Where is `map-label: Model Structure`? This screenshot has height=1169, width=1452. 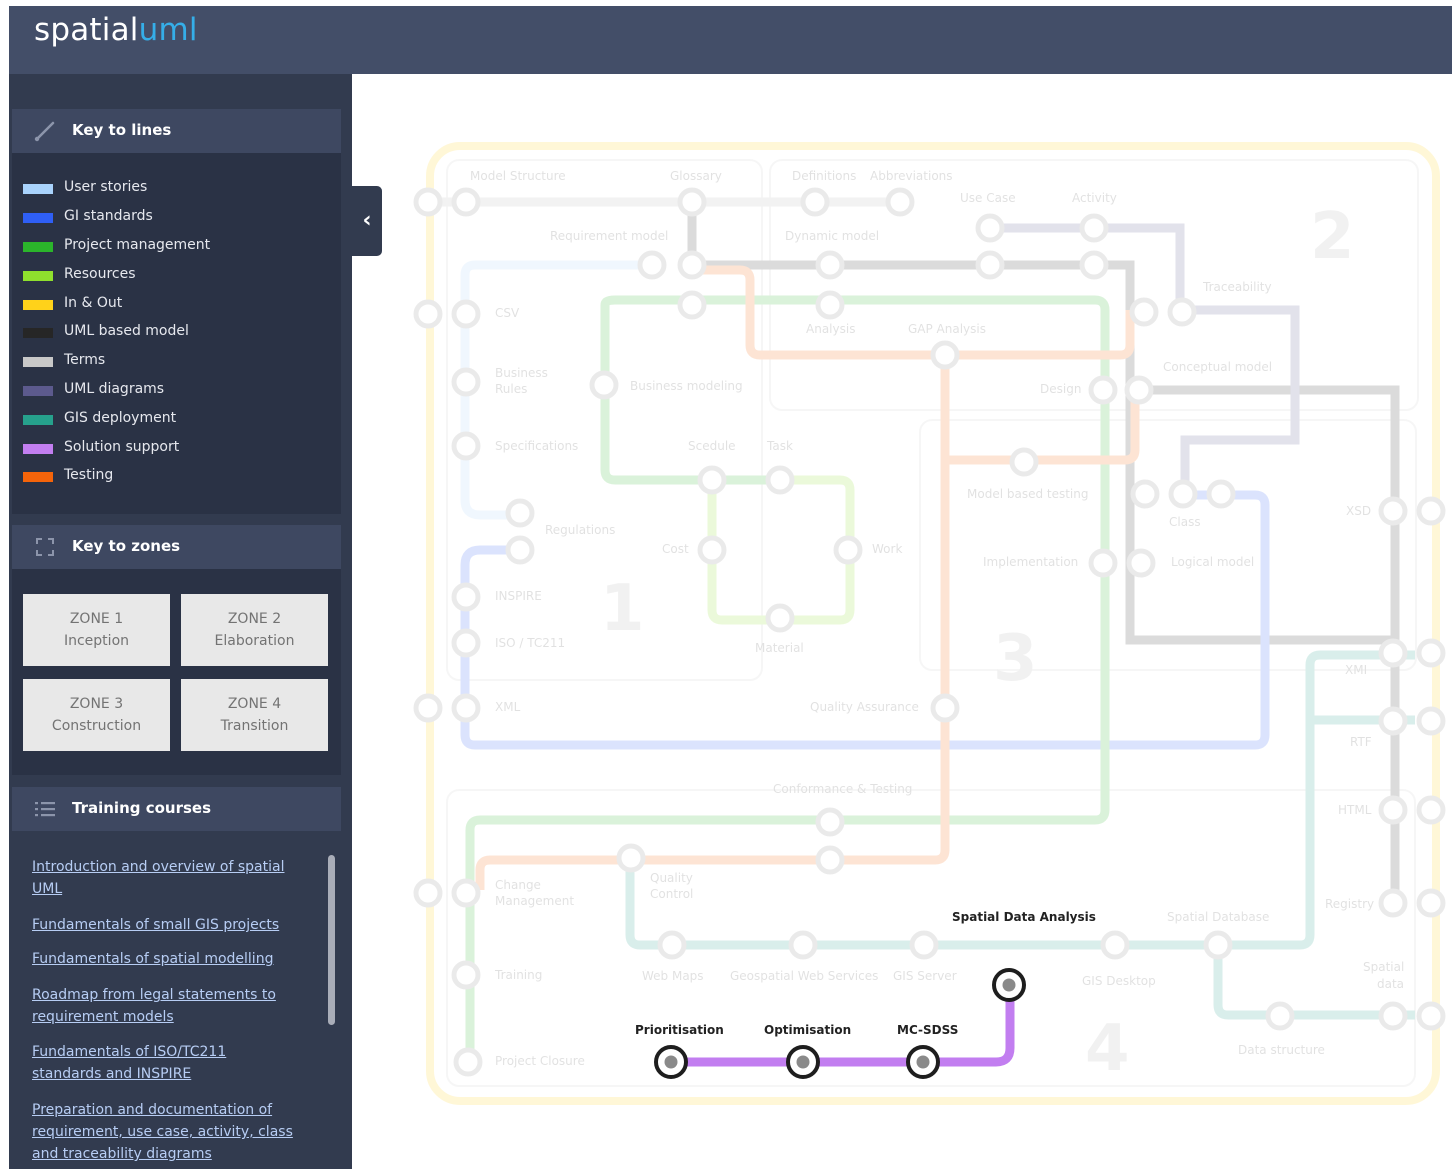 map-label: Model Structure is located at coordinates (518, 176).